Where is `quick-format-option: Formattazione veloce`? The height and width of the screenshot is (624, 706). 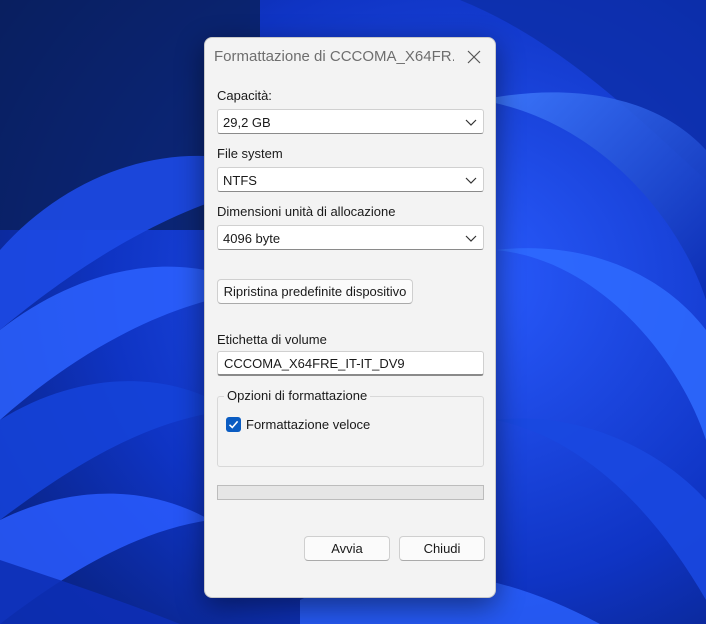 quick-format-option: Formattazione veloce is located at coordinates (298, 424).